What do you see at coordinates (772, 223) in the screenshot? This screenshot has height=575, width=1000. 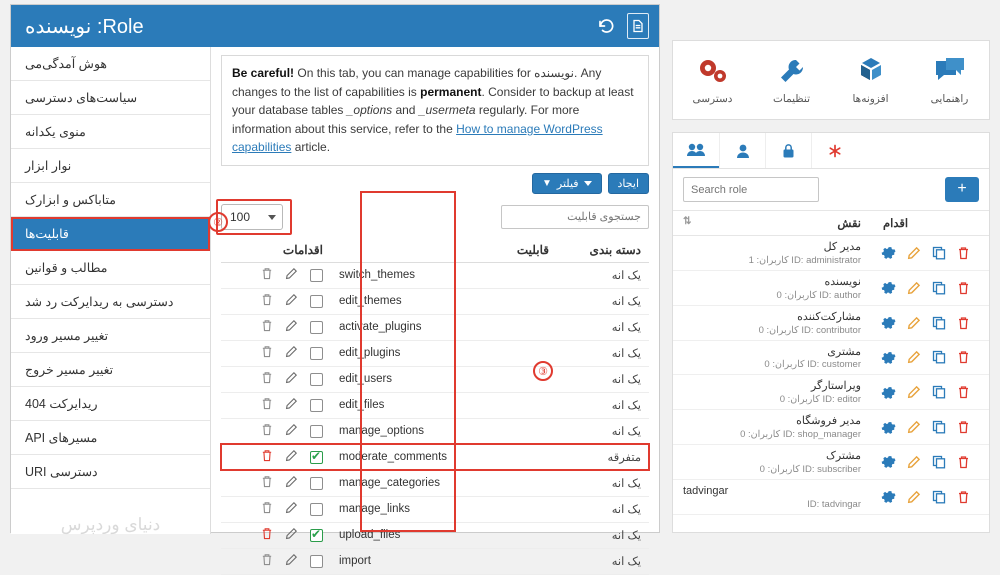 I see `th-role: نقش ⇅` at bounding box center [772, 223].